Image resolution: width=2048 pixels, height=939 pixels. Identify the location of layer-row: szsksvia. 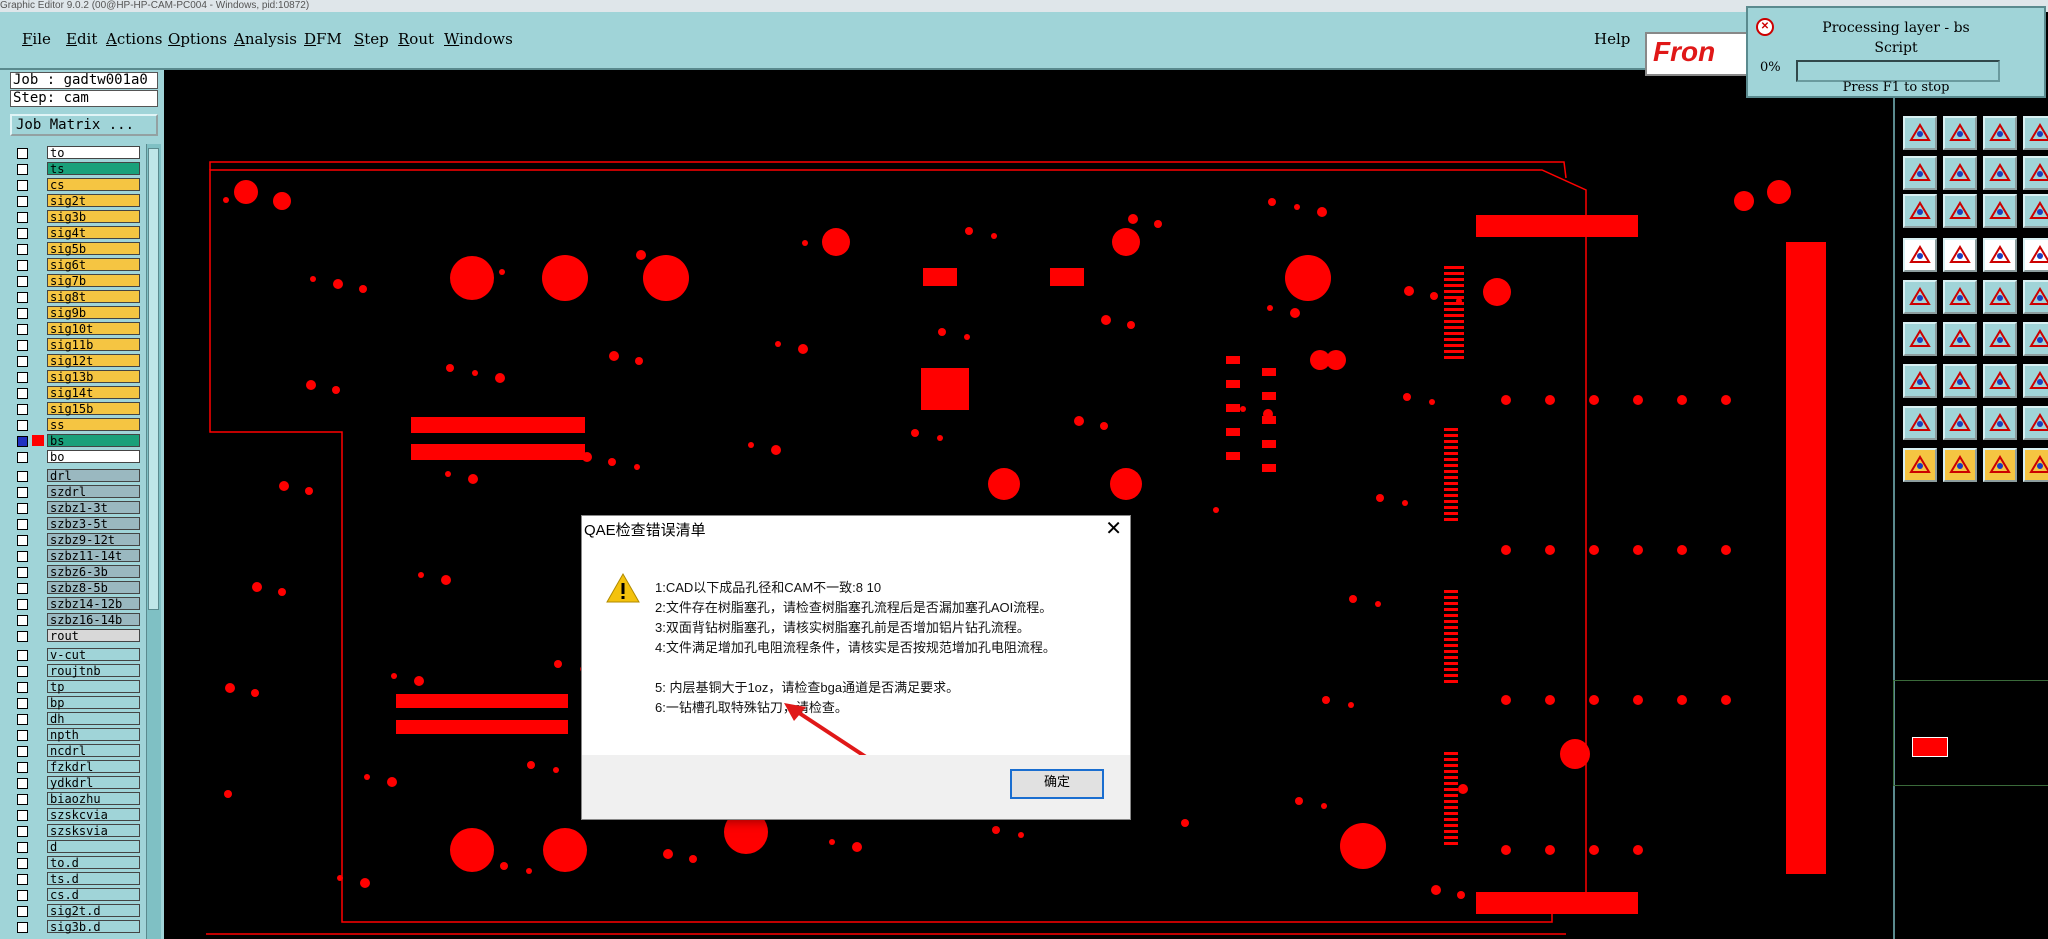
(75, 831).